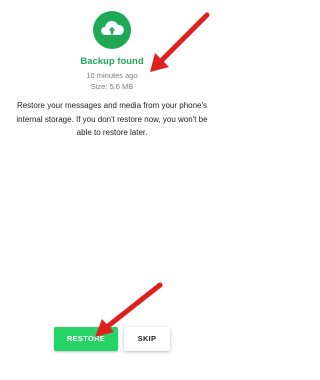 This screenshot has width=320, height=380. What do you see at coordinates (112, 86) in the screenshot?
I see `backup-size: Size: 5.6 MB` at bounding box center [112, 86].